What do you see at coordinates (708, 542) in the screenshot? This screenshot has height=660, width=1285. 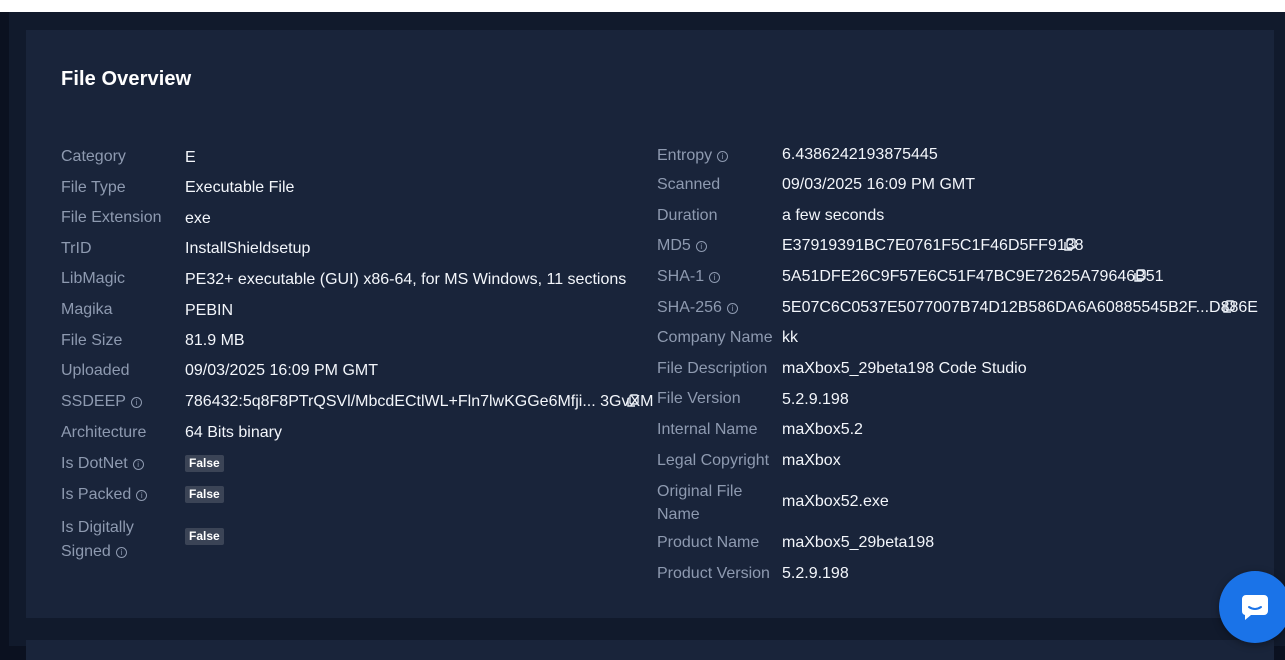 I see `product-name-label: Product Name` at bounding box center [708, 542].